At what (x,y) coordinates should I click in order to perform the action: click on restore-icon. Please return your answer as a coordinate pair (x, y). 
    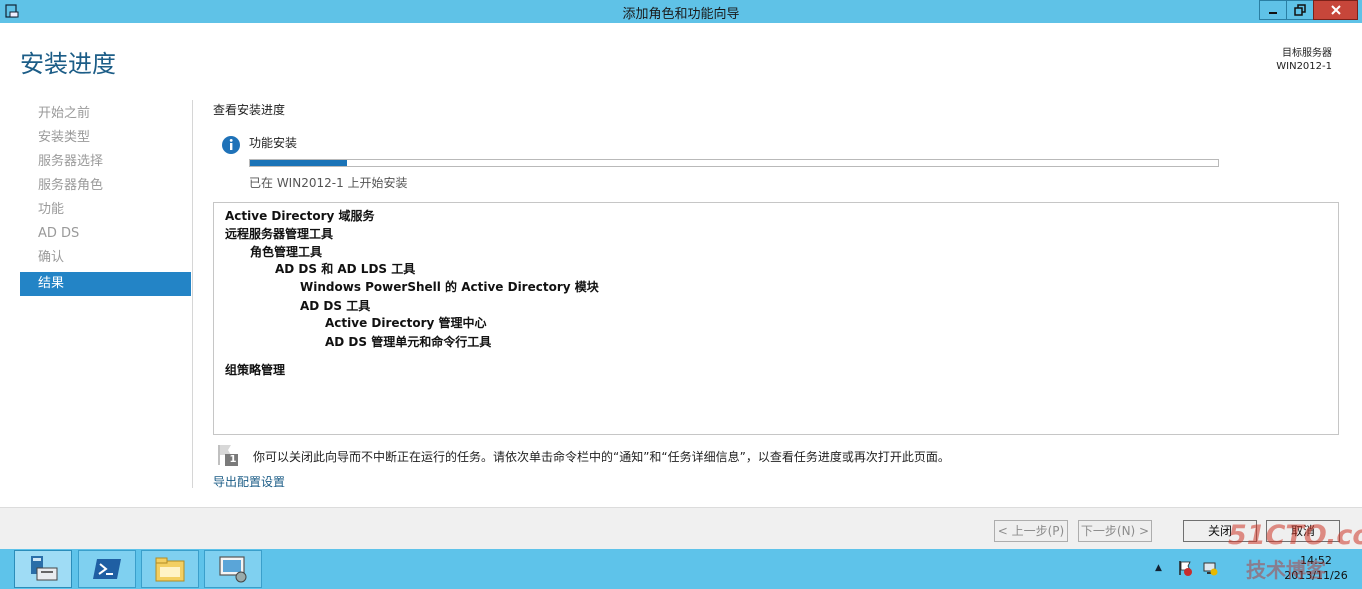
    Looking at the image, I should click on (1300, 10).